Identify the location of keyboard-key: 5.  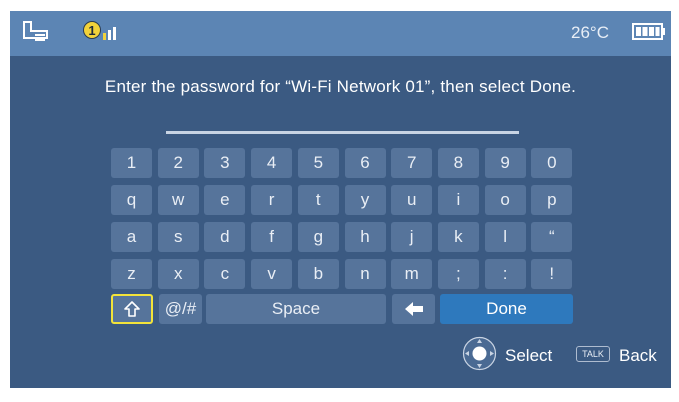
(318, 163).